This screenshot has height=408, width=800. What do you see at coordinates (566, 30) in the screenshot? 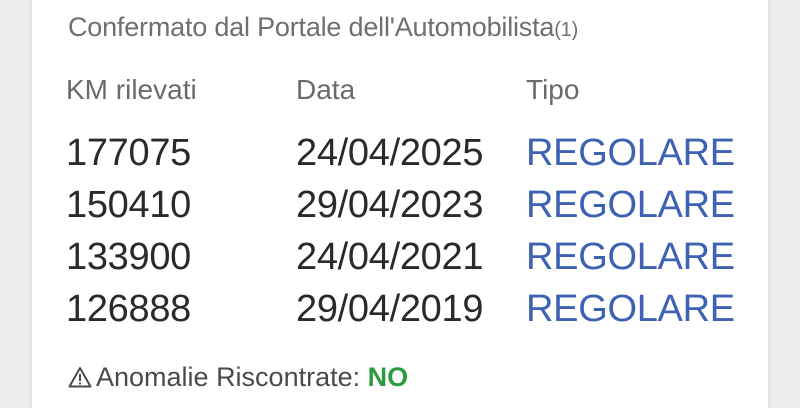
I see `source-count: (1)` at bounding box center [566, 30].